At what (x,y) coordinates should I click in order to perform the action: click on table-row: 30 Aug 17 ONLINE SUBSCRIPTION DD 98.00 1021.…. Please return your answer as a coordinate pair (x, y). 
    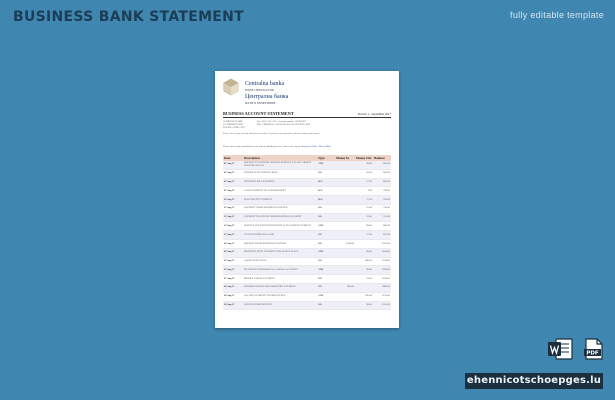
    Looking at the image, I should click on (307, 306).